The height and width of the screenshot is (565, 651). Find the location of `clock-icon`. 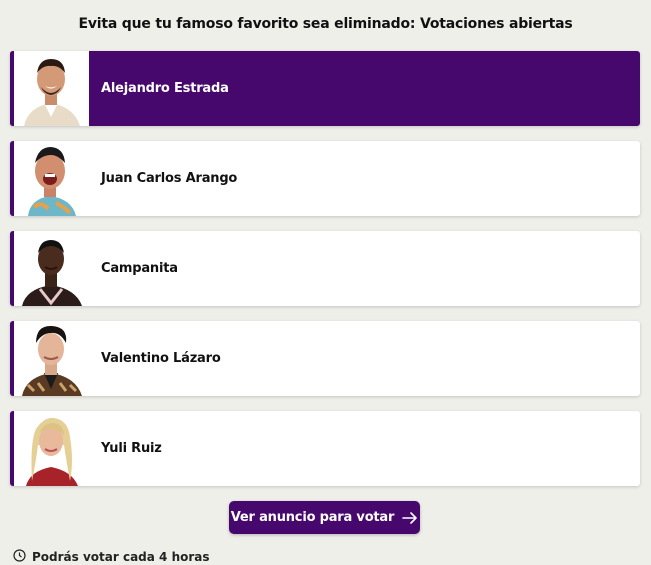

clock-icon is located at coordinates (19, 557).